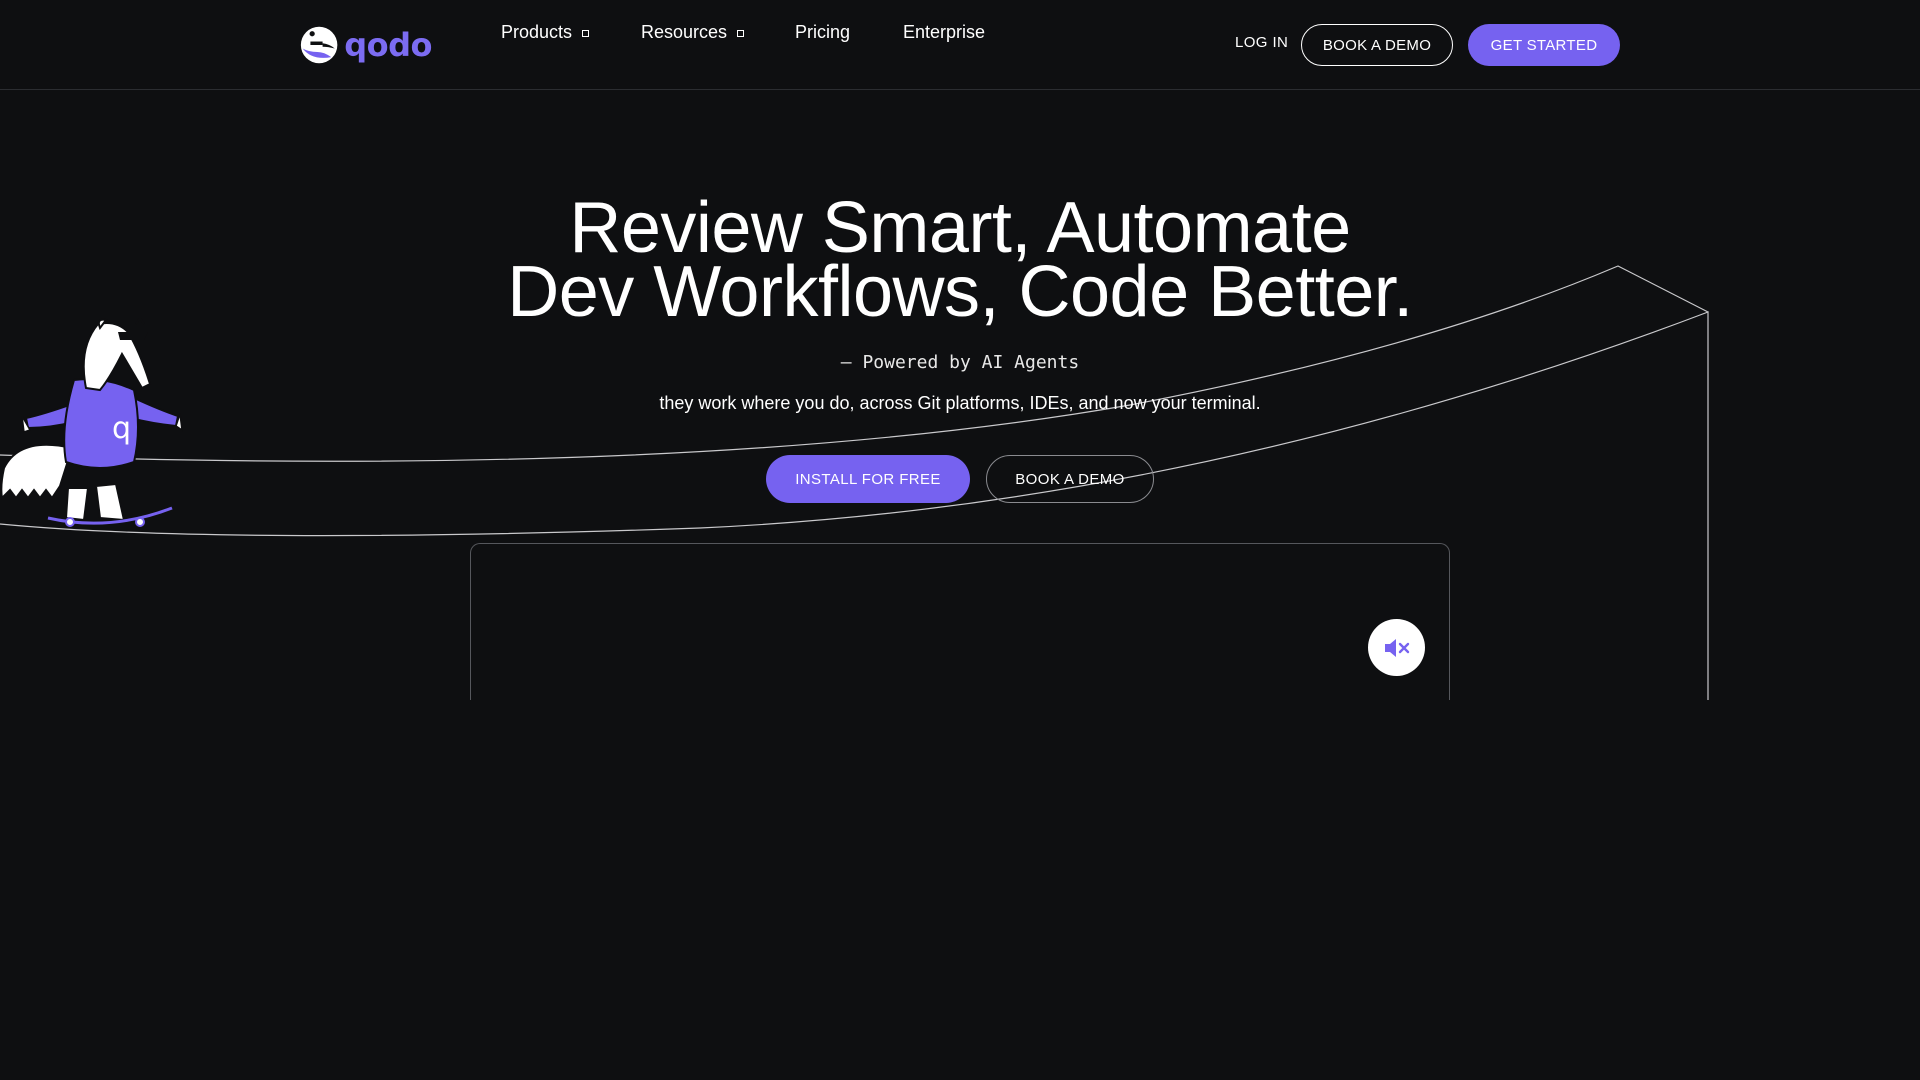 This screenshot has width=1920, height=1080. What do you see at coordinates (388, 45) in the screenshot?
I see `logo-wordmark: qodo` at bounding box center [388, 45].